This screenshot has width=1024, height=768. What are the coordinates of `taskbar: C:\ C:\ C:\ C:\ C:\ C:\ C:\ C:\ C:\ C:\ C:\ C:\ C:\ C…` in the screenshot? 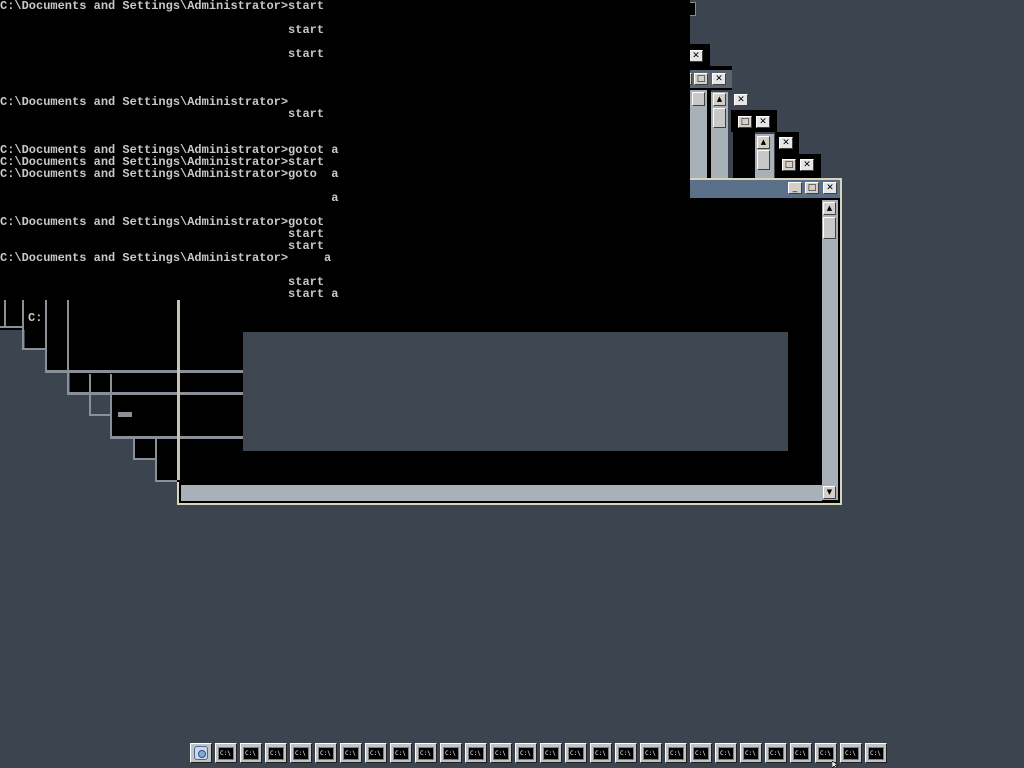 It's located at (538, 754).